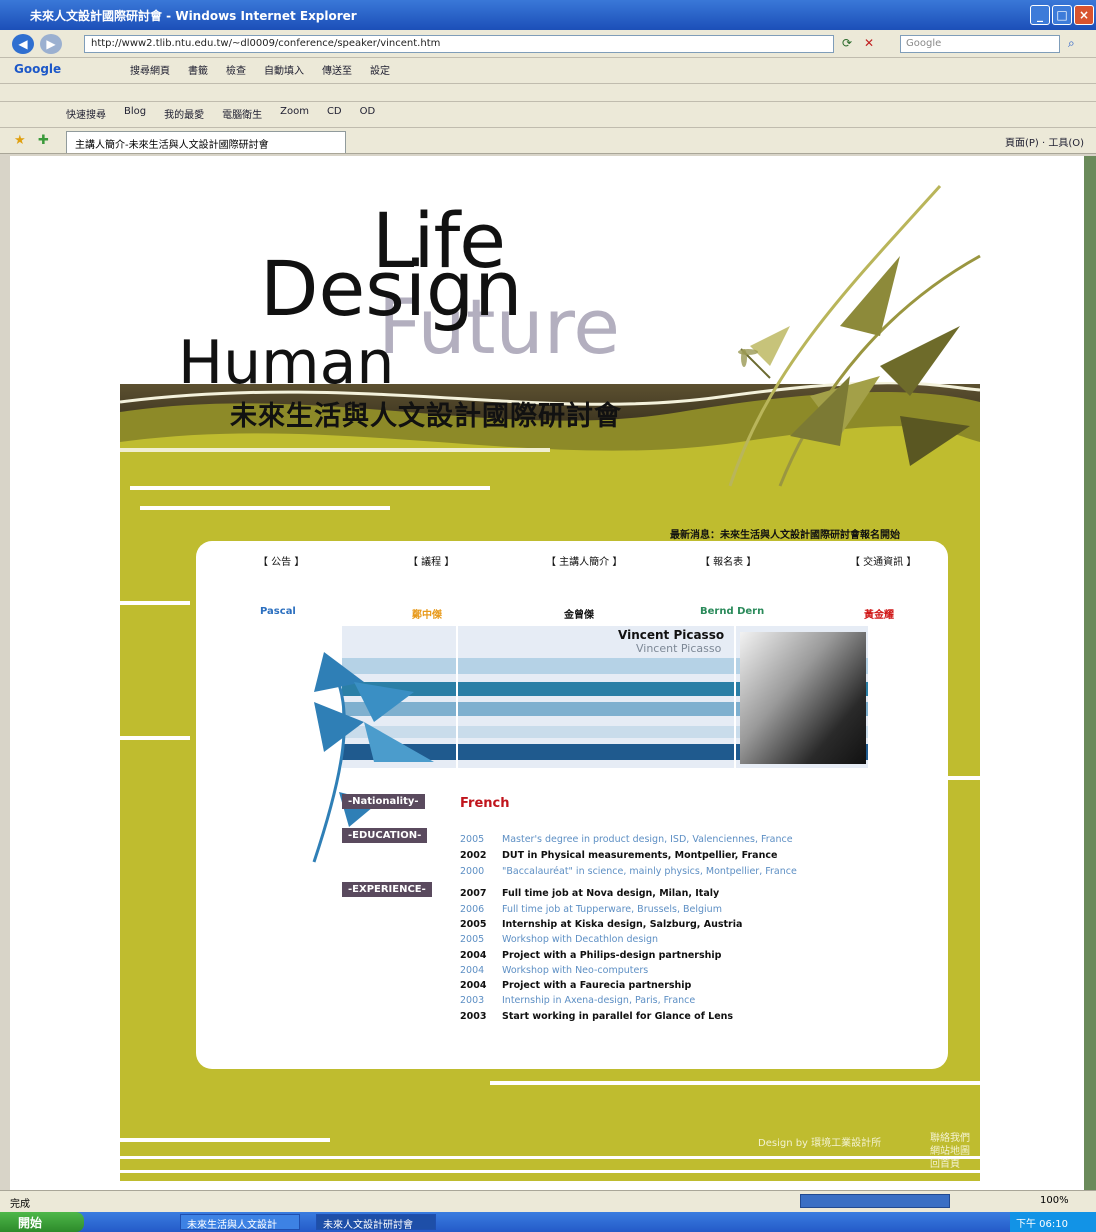 The height and width of the screenshot is (1232, 1096). What do you see at coordinates (135, 113) in the screenshot?
I see `link-item: Blog` at bounding box center [135, 113].